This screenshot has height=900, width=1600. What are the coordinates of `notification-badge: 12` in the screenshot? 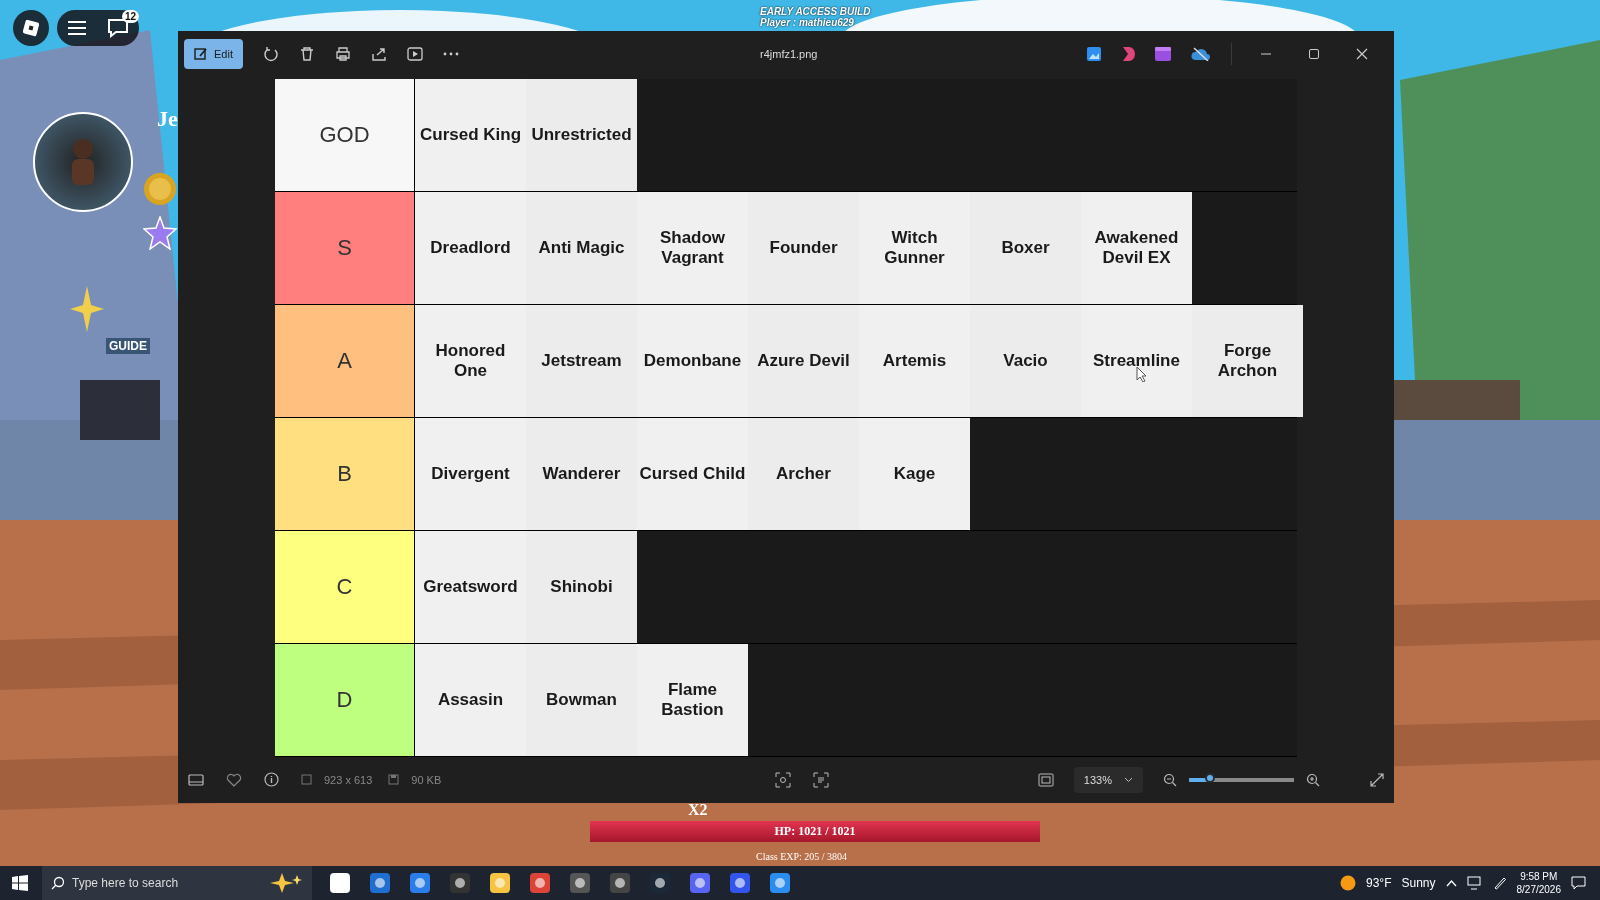 It's located at (130, 16).